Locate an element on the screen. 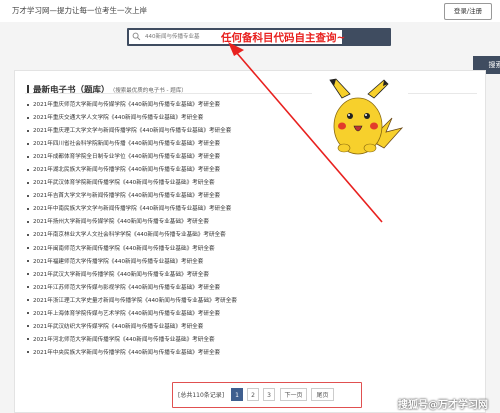 The height and width of the screenshot is (413, 500). book-link: 2021年吉首大学文学与新闻传播学院《440新闻与传播专业基础》考研全套 is located at coordinates (126, 196).